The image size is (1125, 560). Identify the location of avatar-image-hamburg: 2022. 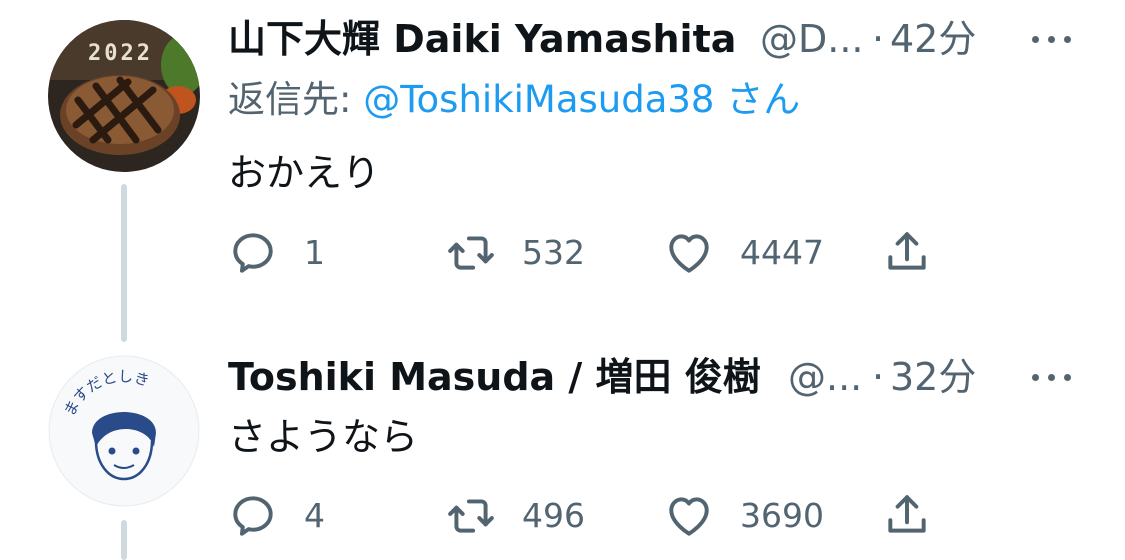
(124, 96).